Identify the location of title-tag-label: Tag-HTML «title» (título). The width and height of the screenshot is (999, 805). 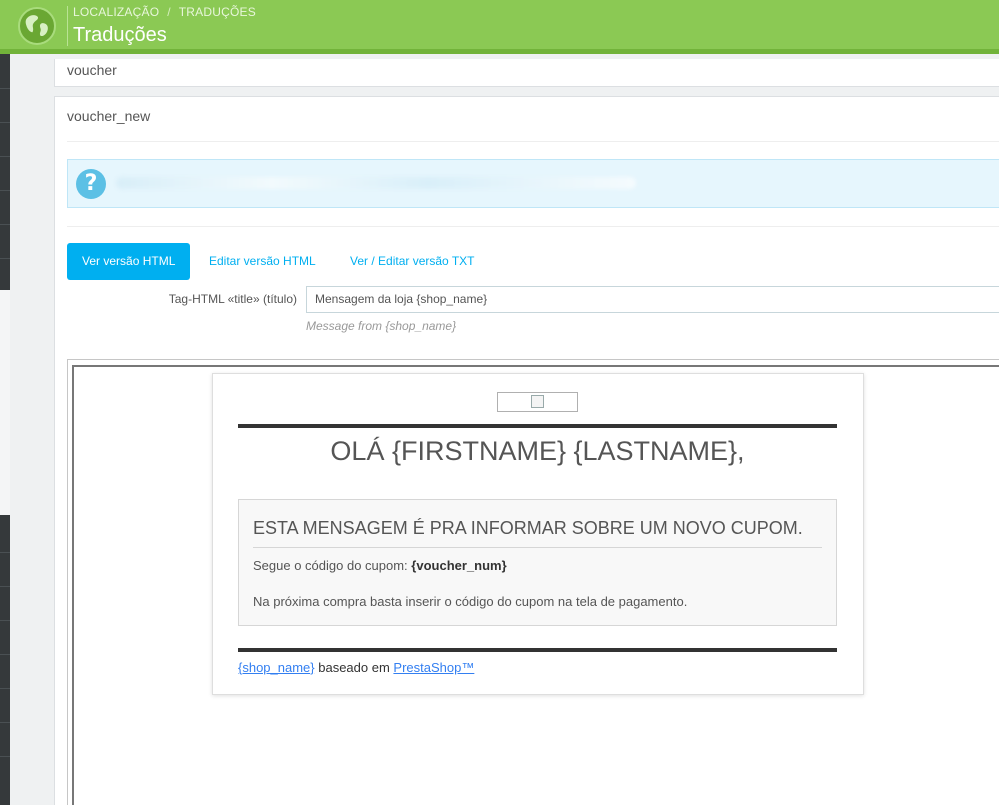
(232, 299).